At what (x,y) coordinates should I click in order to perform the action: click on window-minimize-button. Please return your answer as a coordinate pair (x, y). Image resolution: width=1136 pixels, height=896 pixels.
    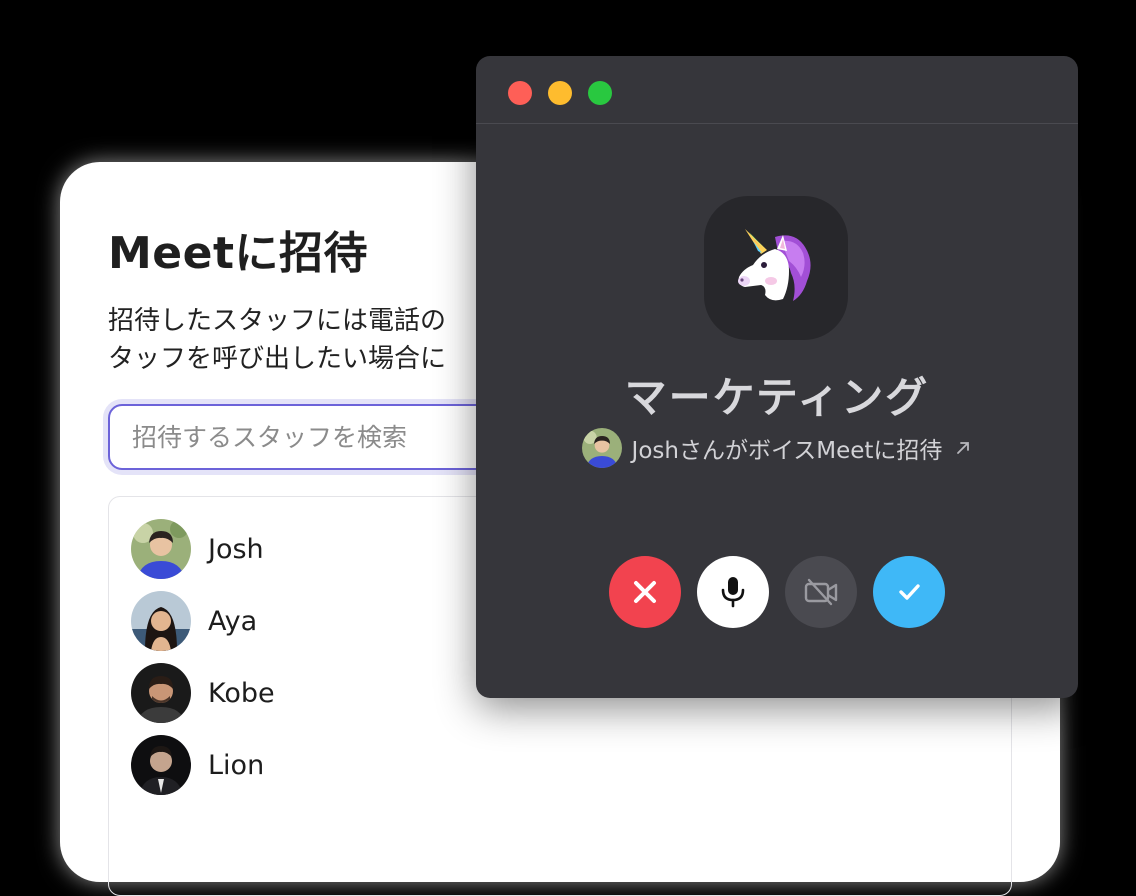
    Looking at the image, I should click on (560, 93).